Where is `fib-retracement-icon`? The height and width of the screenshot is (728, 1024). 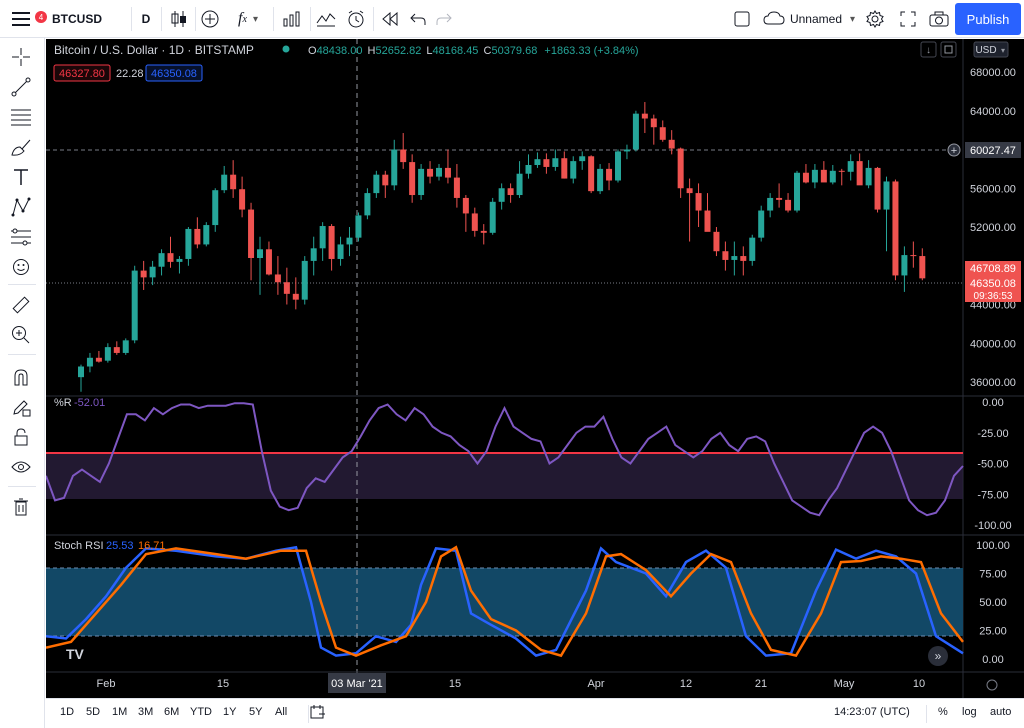
fib-retracement-icon is located at coordinates (21, 117).